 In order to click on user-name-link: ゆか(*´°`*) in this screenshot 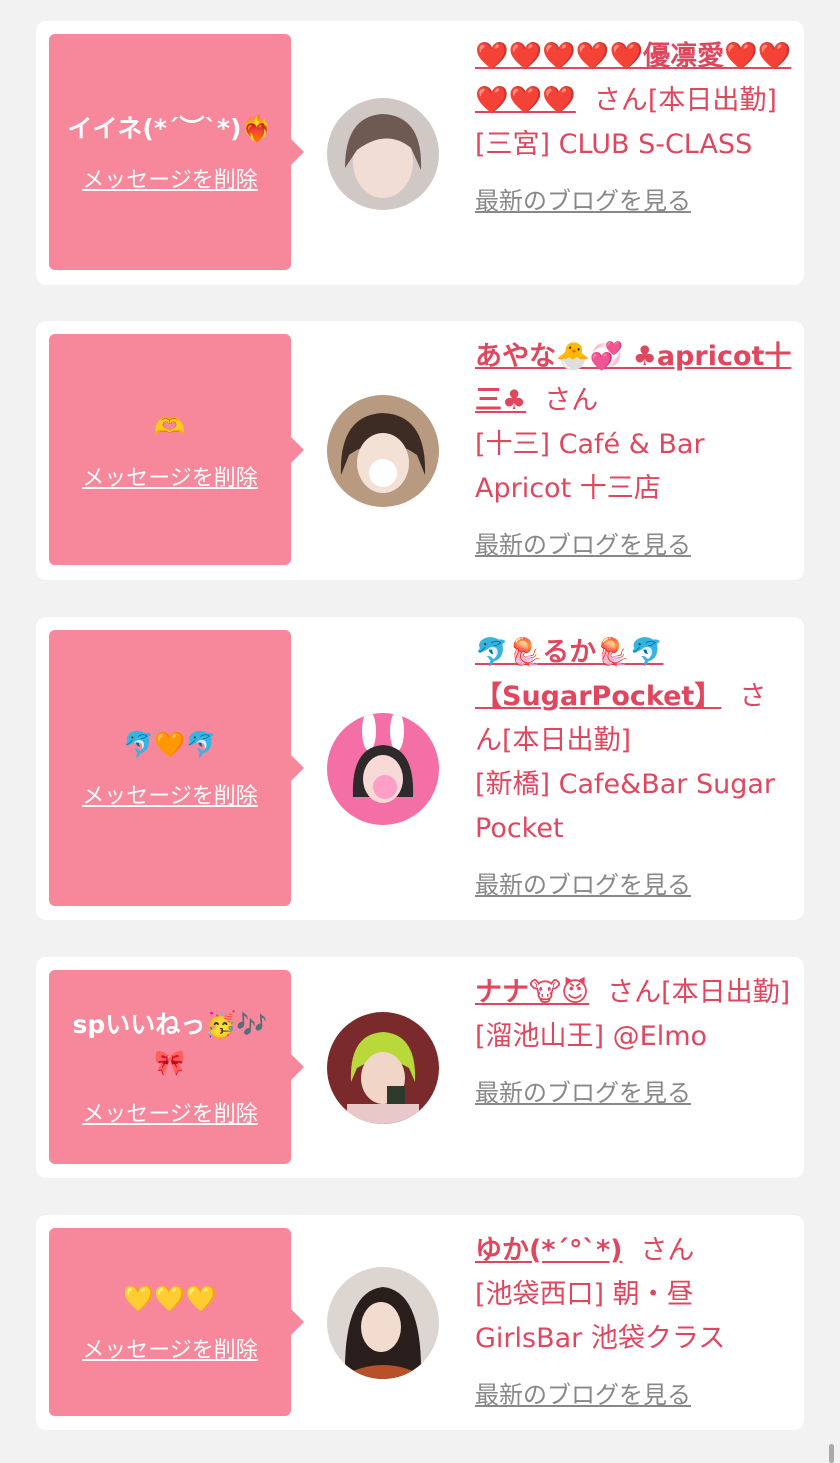, I will do `click(548, 1250)`.